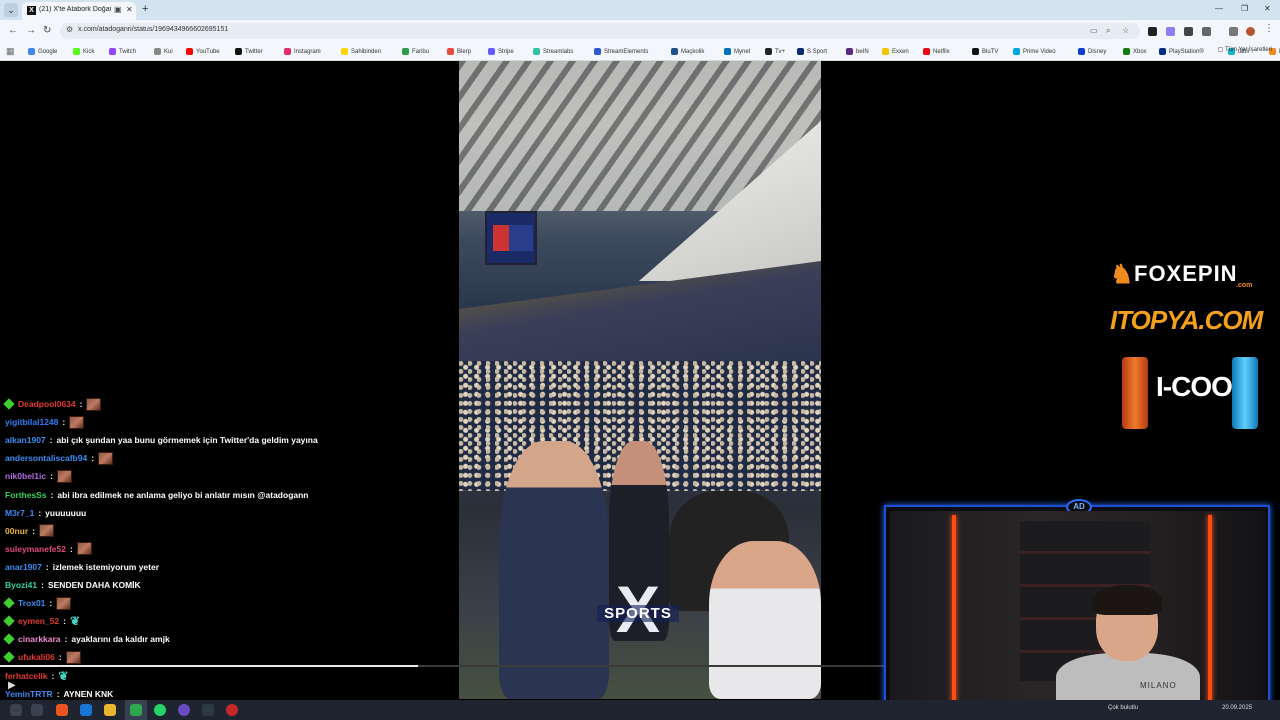  Describe the element at coordinates (46, 458) in the screenshot. I see `chat-username: andersontaliscafb94` at that location.